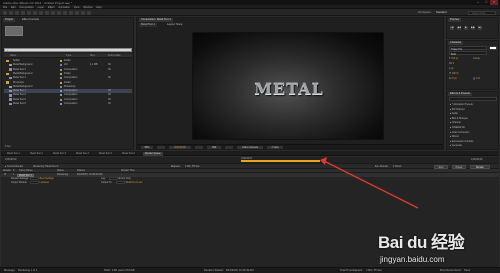  Describe the element at coordinates (13, 154) in the screenshot. I see `timeline-tab: Metal Text 1` at that location.